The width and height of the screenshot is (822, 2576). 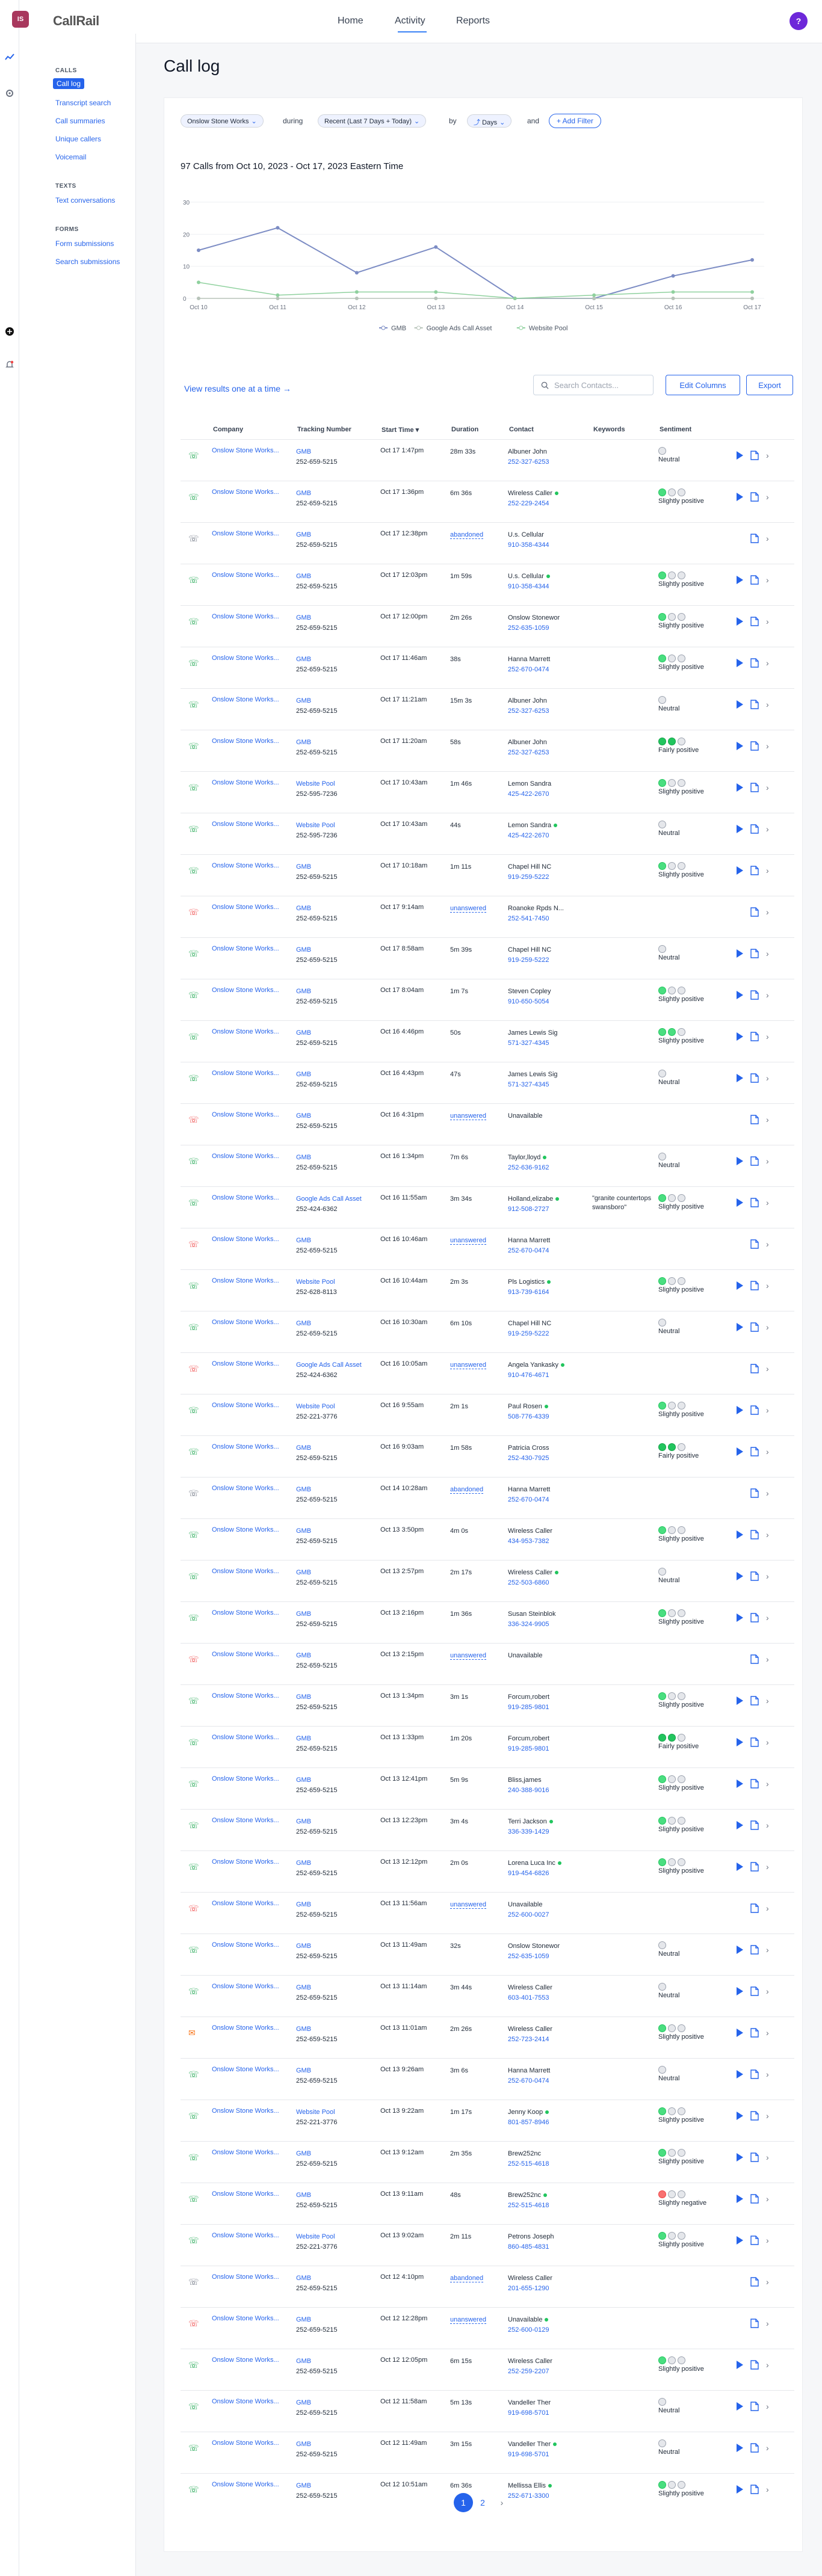 I want to click on contact-name: James Lewis Sig, so click(x=533, y=1033).